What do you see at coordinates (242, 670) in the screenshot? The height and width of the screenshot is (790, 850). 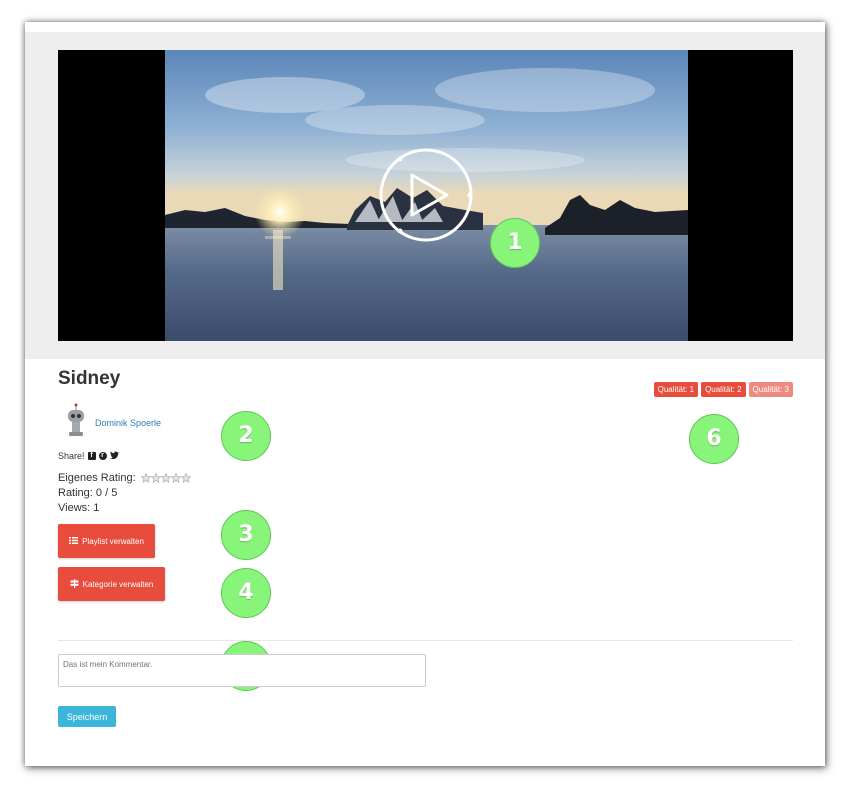 I see `comment-input` at bounding box center [242, 670].